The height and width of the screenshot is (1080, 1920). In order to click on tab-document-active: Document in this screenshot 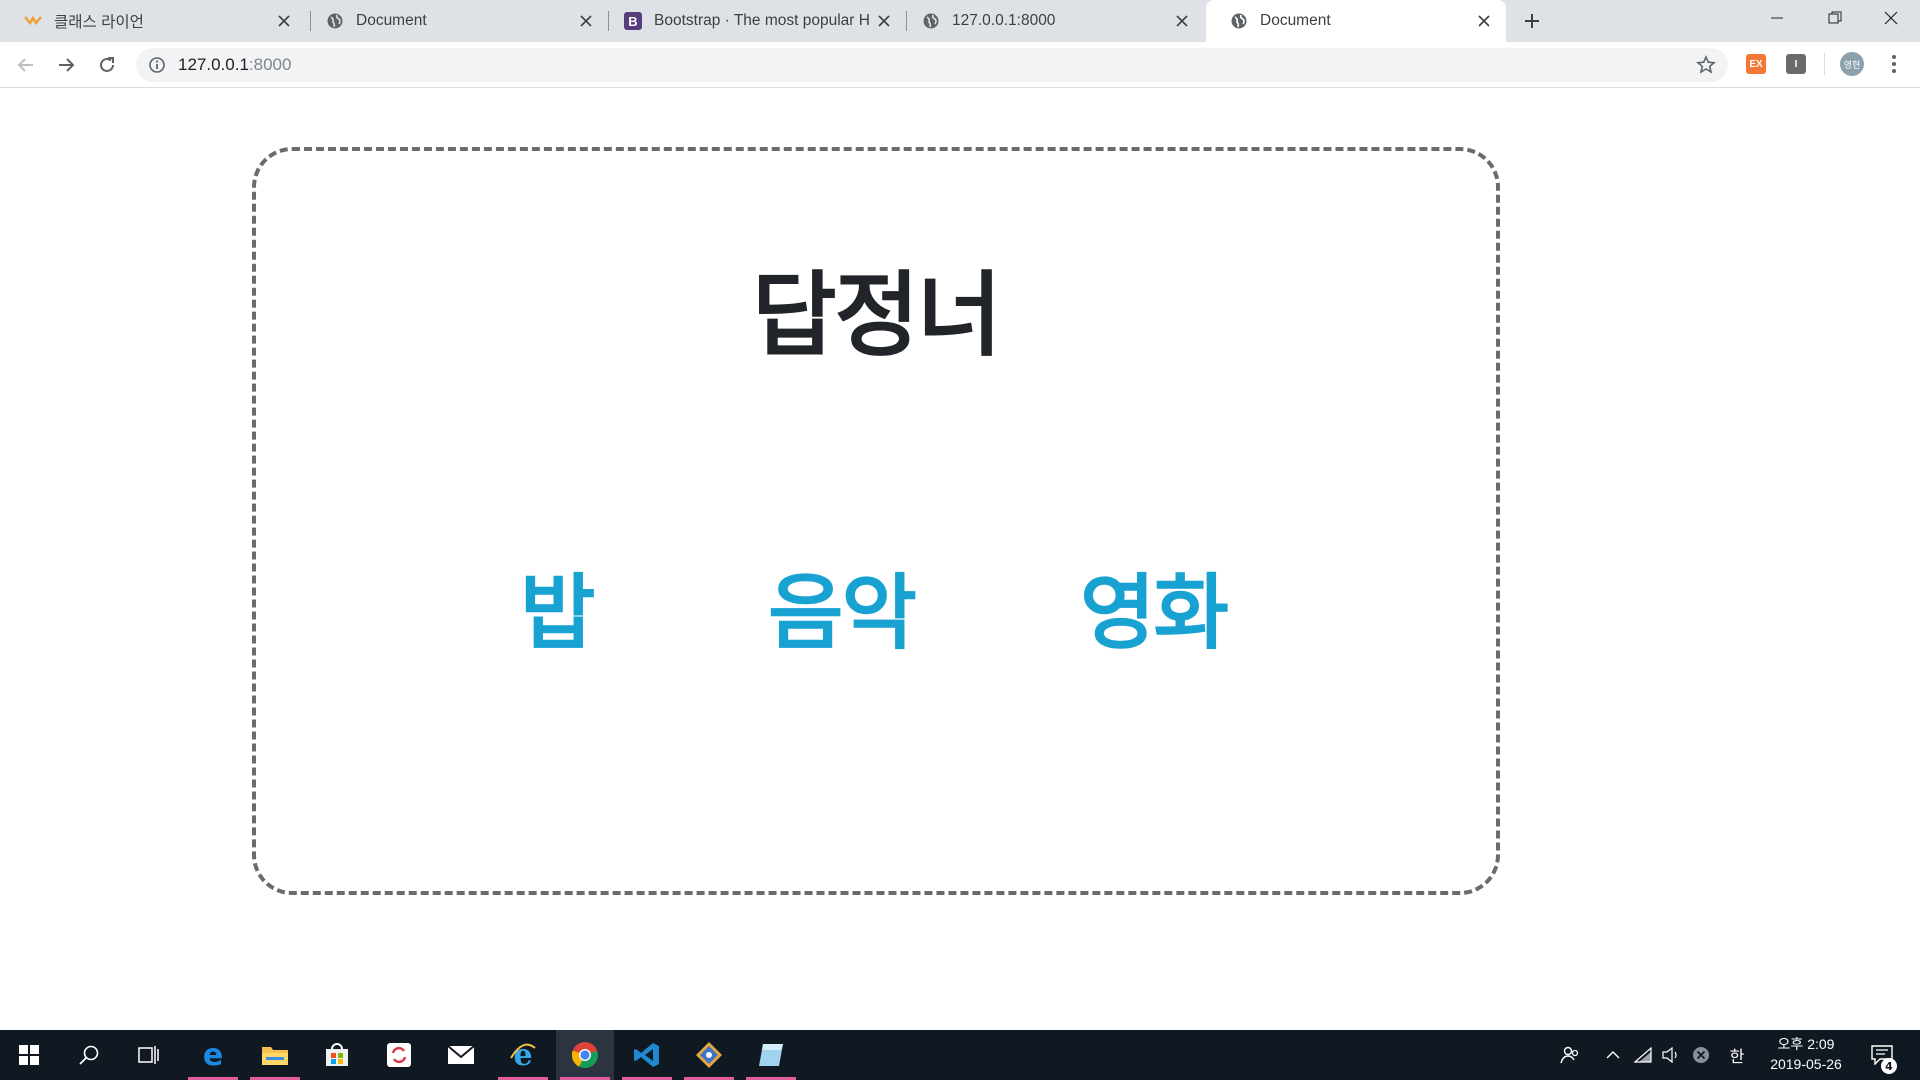, I will do `click(1356, 21)`.